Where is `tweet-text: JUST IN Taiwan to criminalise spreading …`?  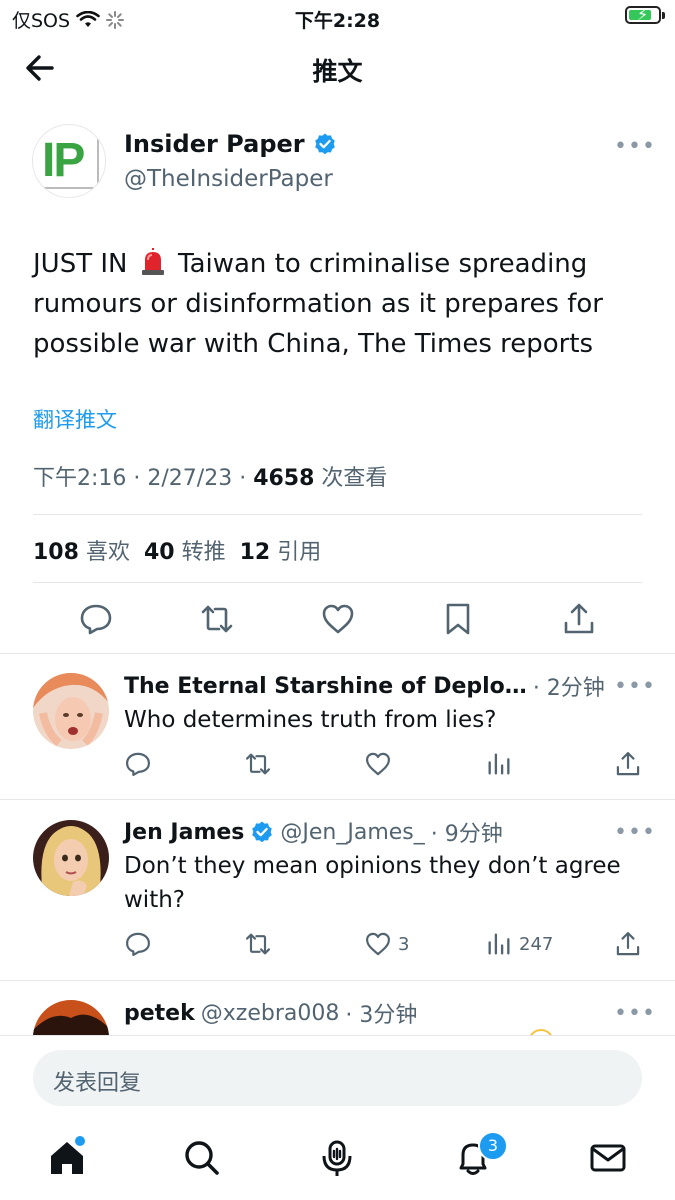 tweet-text: JUST IN Taiwan to criminalise spreading … is located at coordinates (338, 304).